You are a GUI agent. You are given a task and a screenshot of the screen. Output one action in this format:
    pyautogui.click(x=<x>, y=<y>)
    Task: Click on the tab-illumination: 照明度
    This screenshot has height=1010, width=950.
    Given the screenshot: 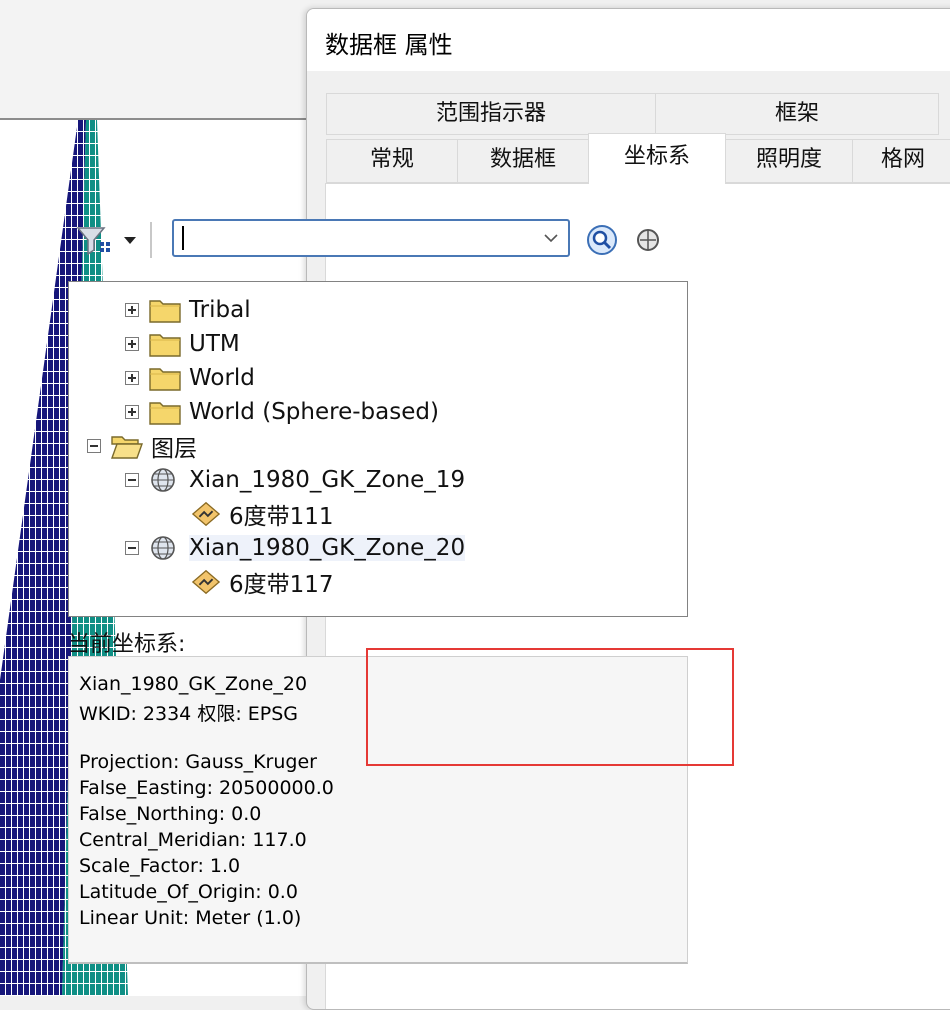 What is the action you would take?
    pyautogui.click(x=789, y=161)
    